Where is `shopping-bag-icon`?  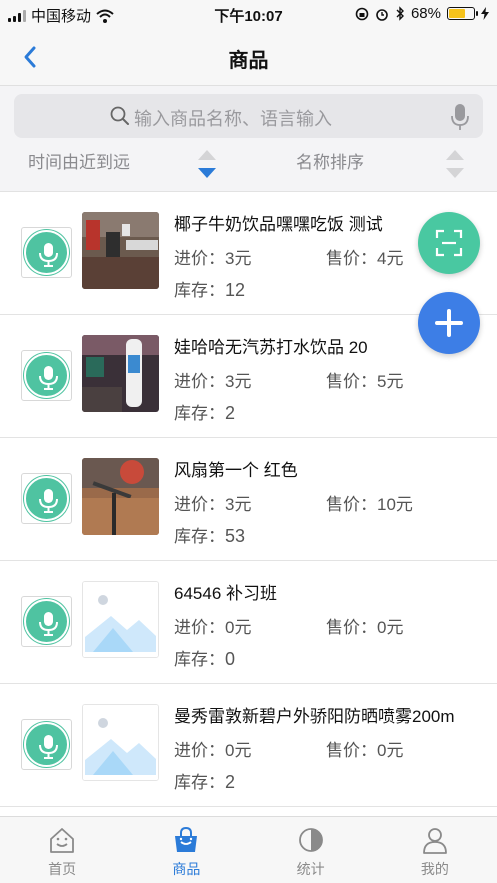
shopping-bag-icon is located at coordinates (186, 839).